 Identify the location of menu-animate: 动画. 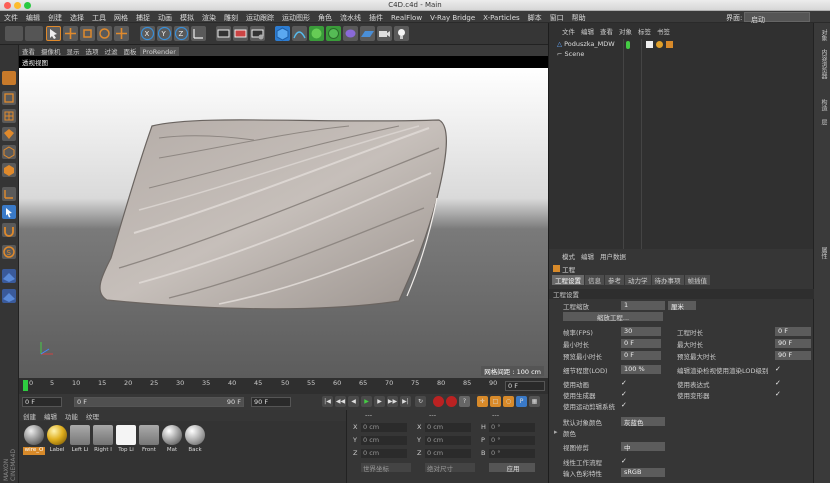
(165, 17).